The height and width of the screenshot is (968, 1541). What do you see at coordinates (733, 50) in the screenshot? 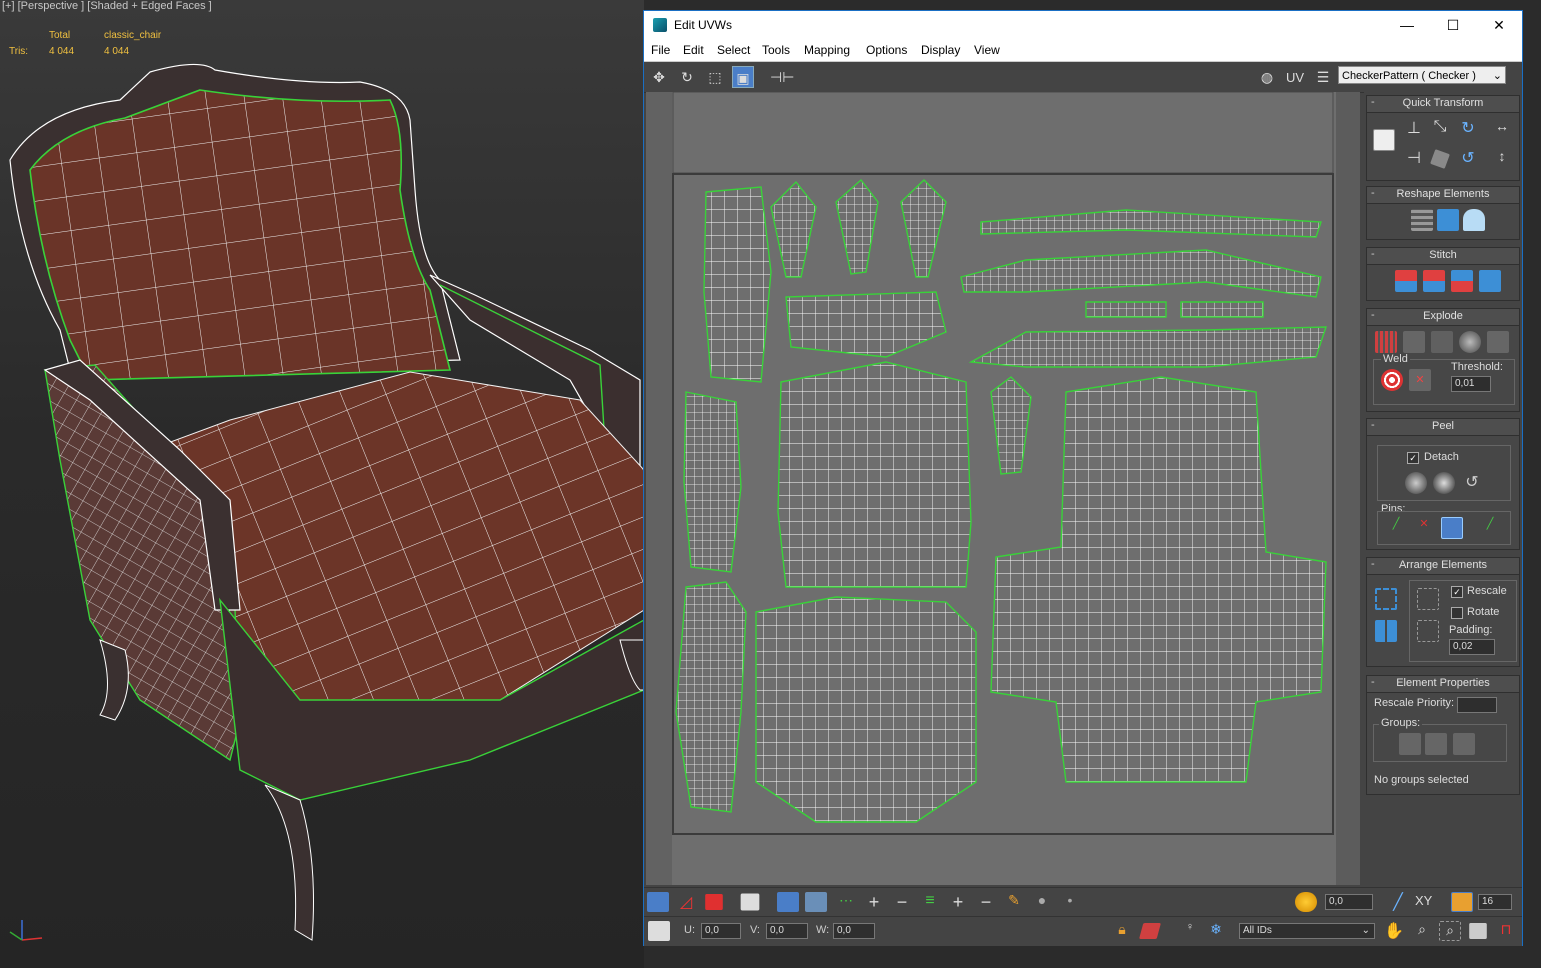
I see `menu-select: Select` at bounding box center [733, 50].